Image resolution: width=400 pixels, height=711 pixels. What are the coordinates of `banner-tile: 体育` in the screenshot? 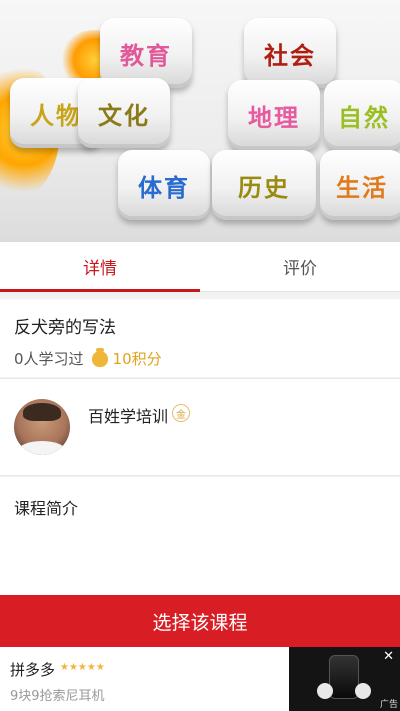 It's located at (164, 185).